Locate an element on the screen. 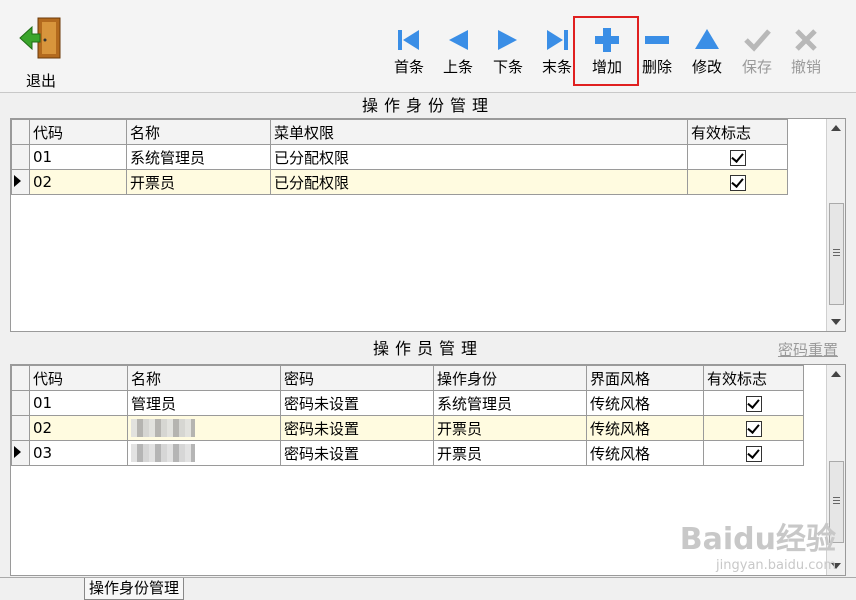 The image size is (856, 600). last-icon is located at coordinates (557, 40).